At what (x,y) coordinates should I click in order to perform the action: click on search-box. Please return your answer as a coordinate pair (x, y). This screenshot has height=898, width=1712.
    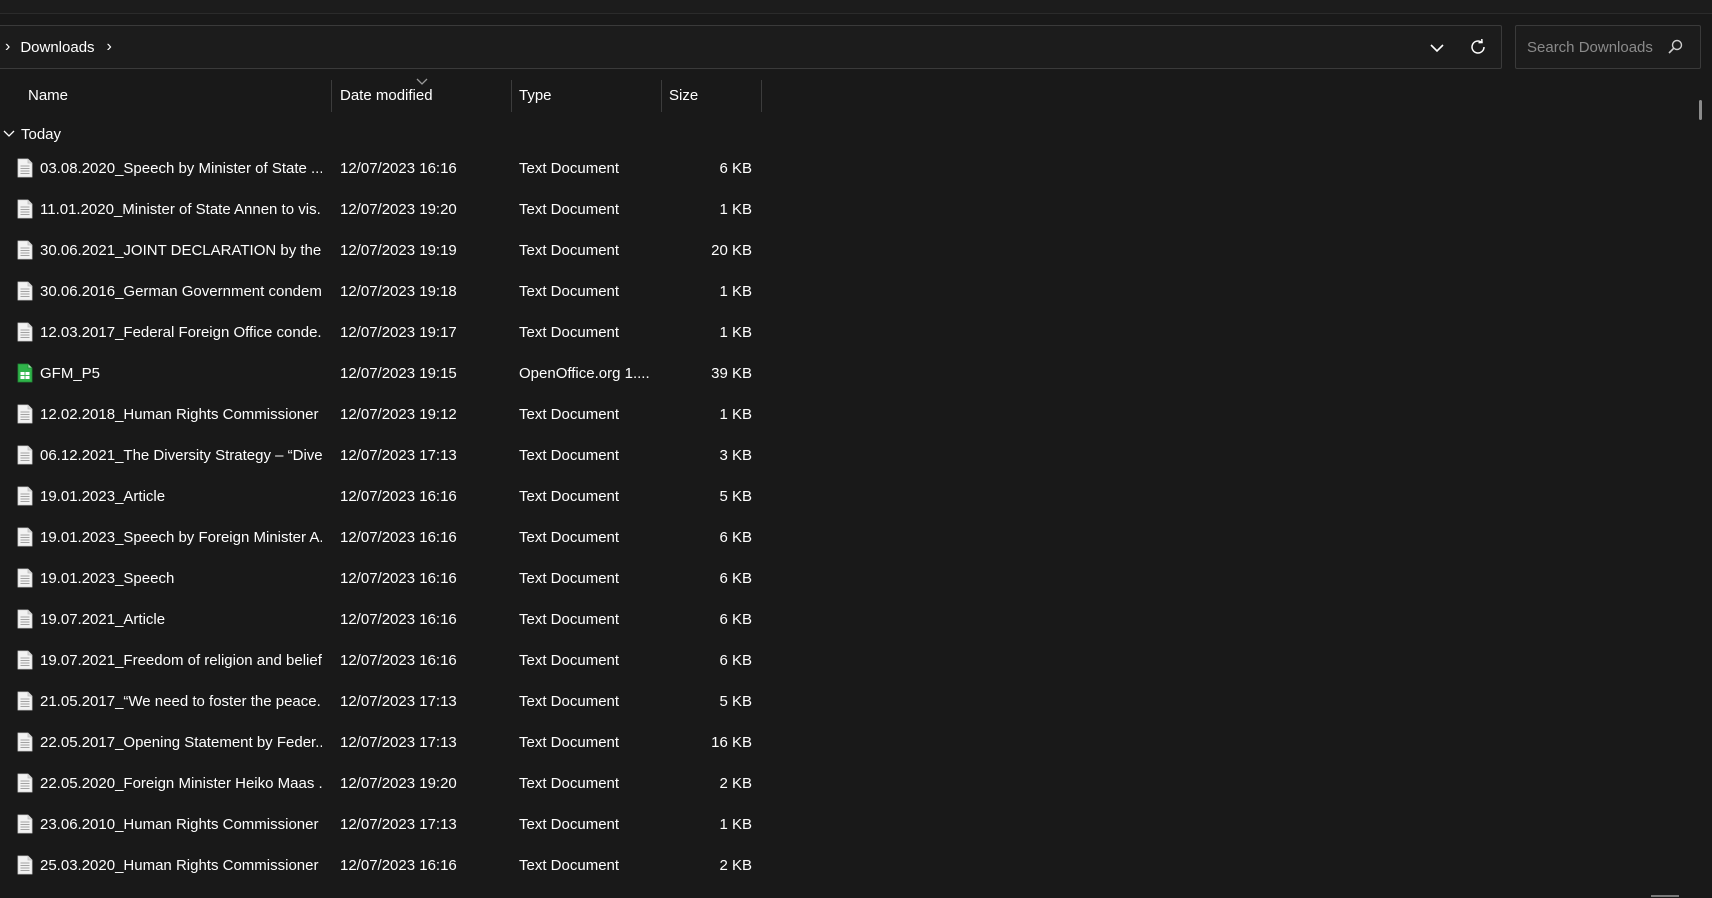
    Looking at the image, I should click on (1608, 47).